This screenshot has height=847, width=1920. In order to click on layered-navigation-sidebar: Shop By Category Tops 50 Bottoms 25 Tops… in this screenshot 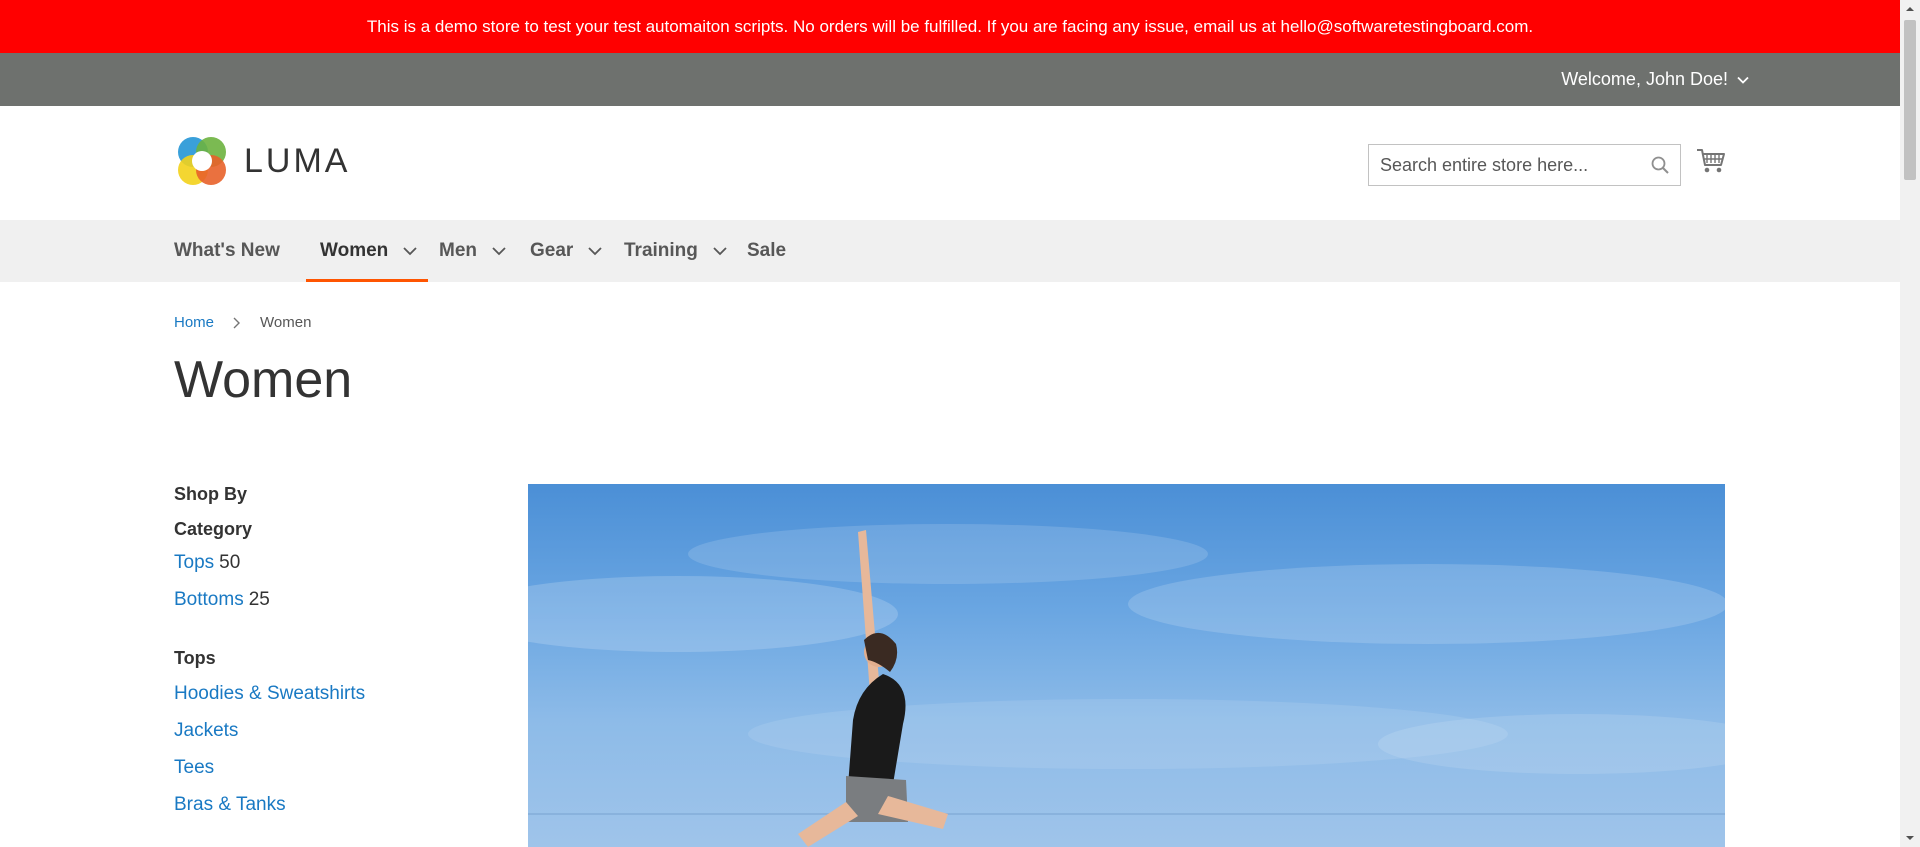, I will do `click(334, 653)`.